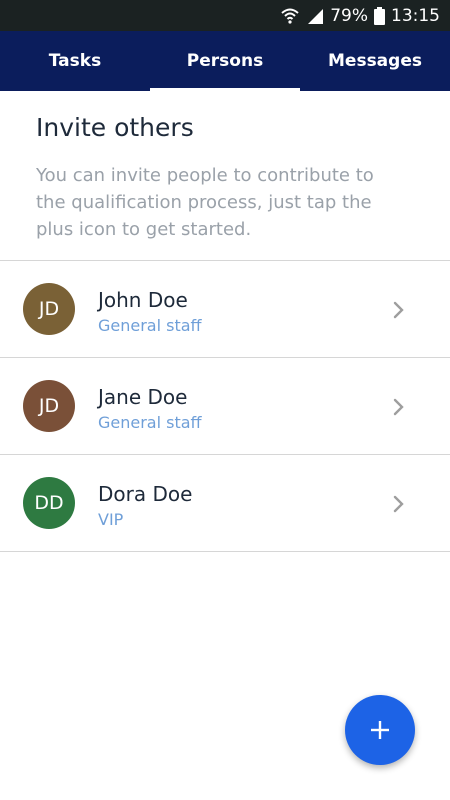 The image size is (450, 800). Describe the element at coordinates (379, 15) in the screenshot. I see `battery-icon` at that location.